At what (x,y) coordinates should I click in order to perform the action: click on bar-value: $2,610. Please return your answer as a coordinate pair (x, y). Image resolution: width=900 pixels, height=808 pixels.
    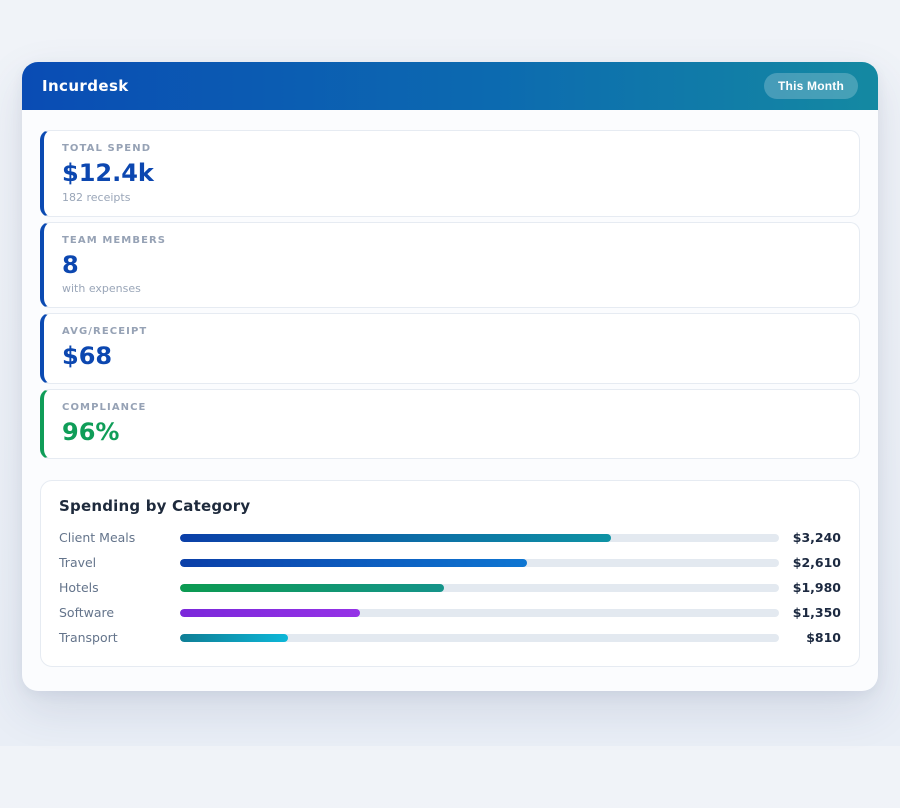
    Looking at the image, I should click on (816, 563).